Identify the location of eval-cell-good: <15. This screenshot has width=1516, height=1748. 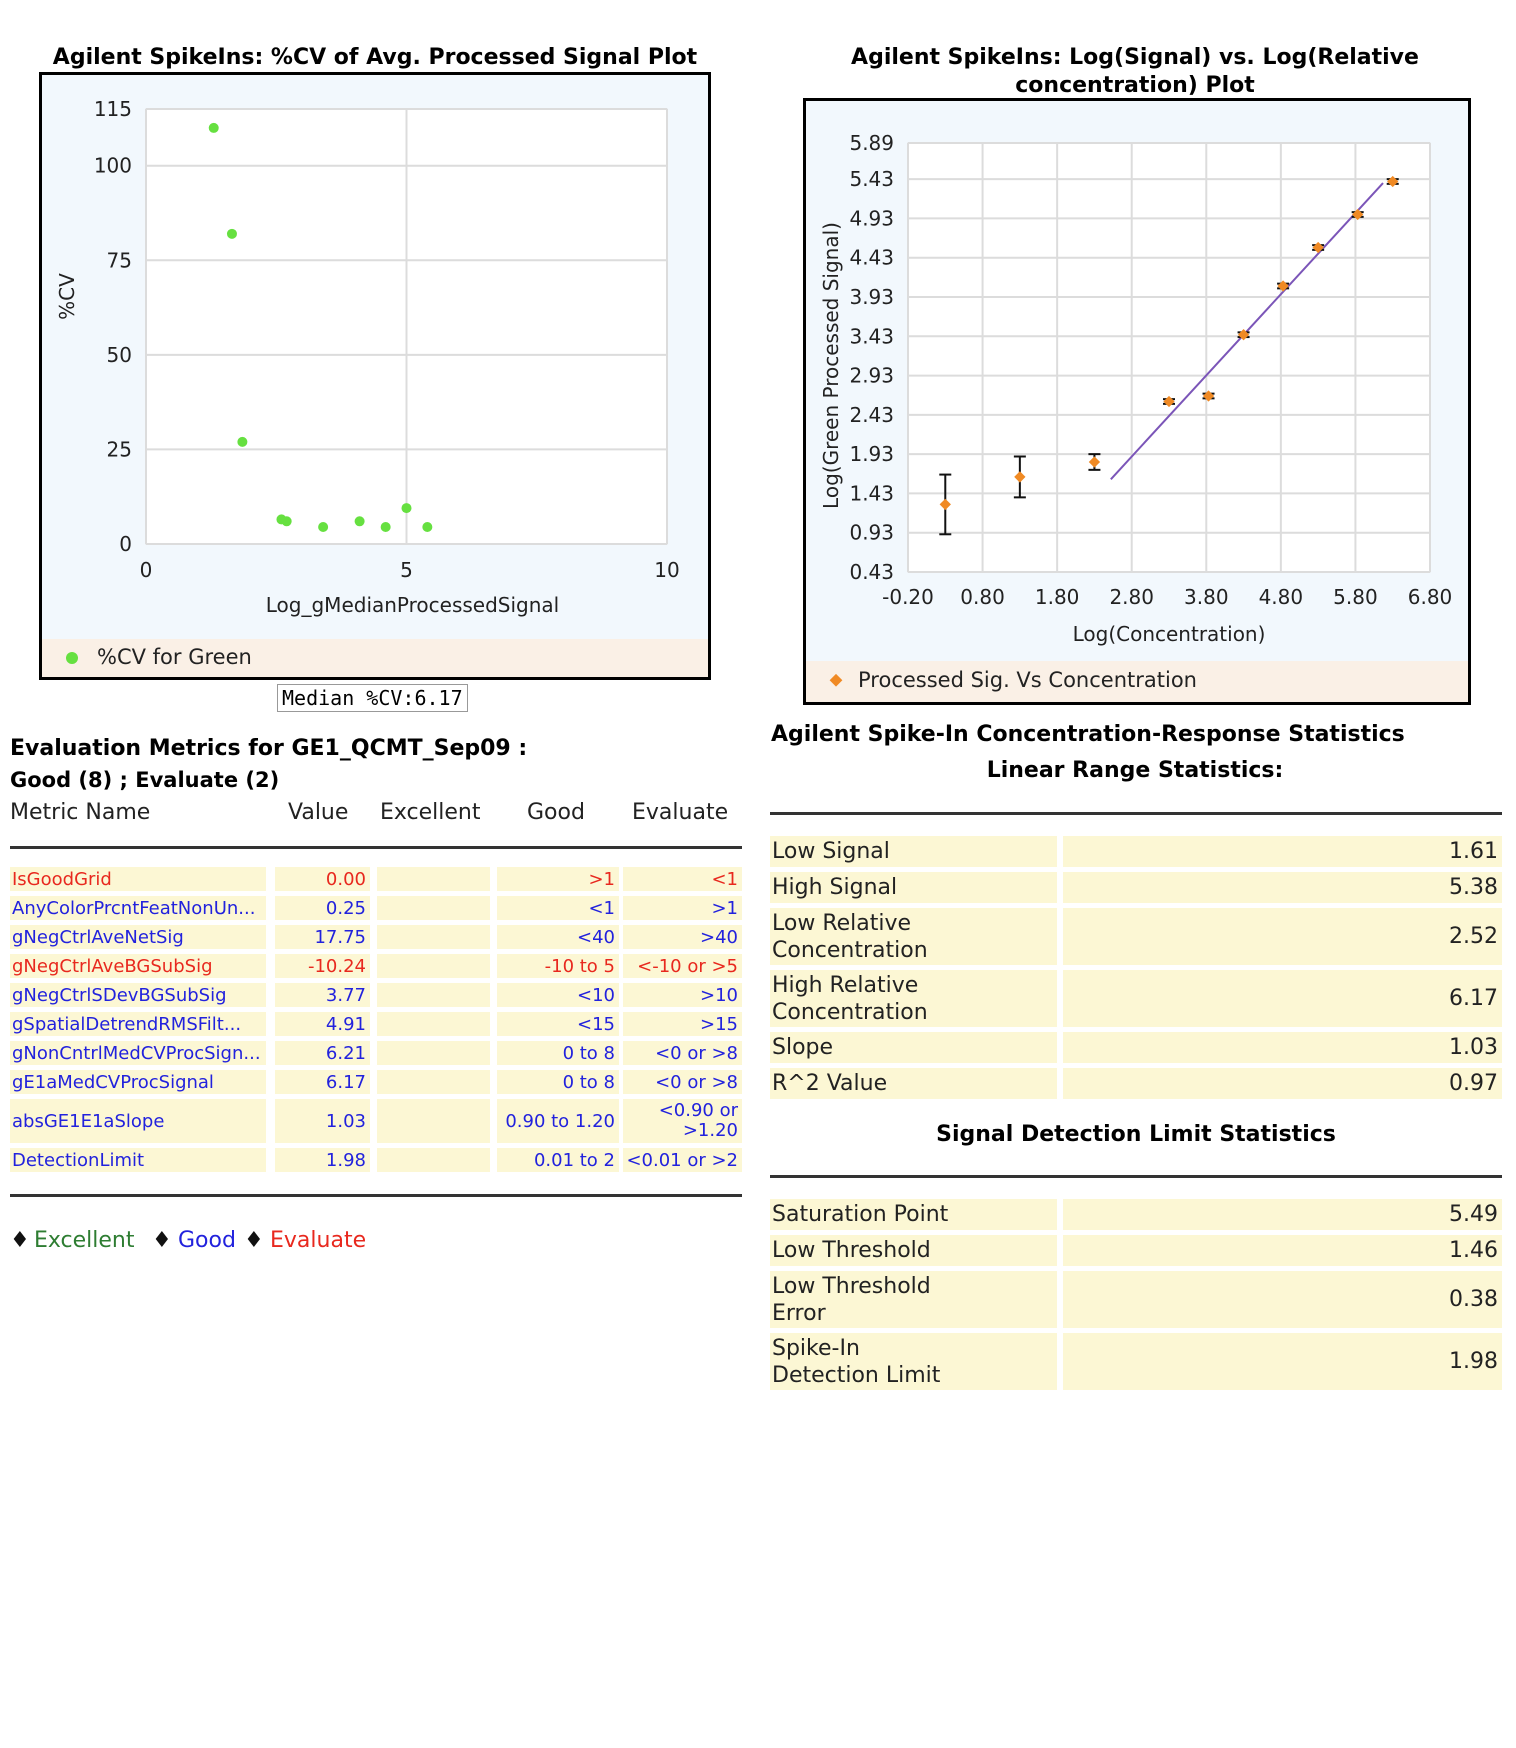
(558, 1024).